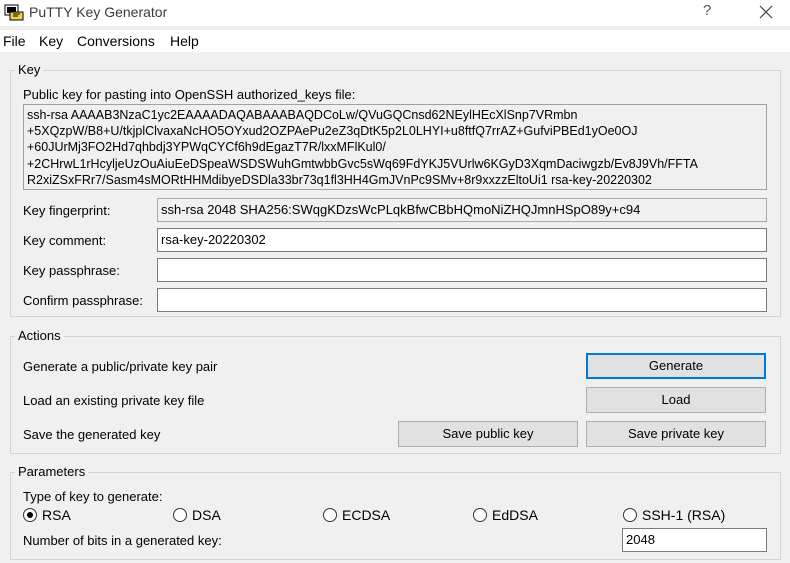 The image size is (790, 563). Describe the element at coordinates (83, 300) in the screenshot. I see `confirm-passphrase-label: Confirm passphrase:` at that location.